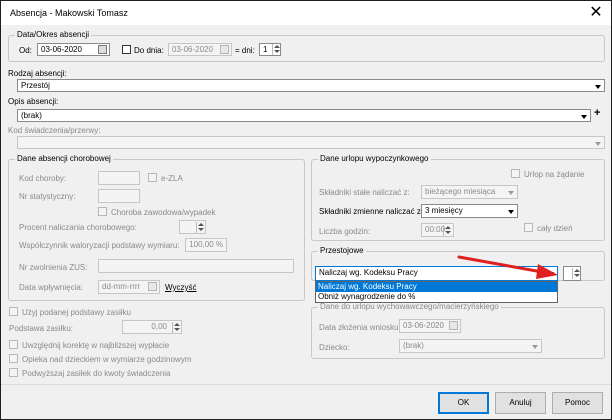 The width and height of the screenshot is (612, 420). Describe the element at coordinates (78, 227) in the screenshot. I see `sick-percent-label: Procent naliczania chorobowego:` at that location.